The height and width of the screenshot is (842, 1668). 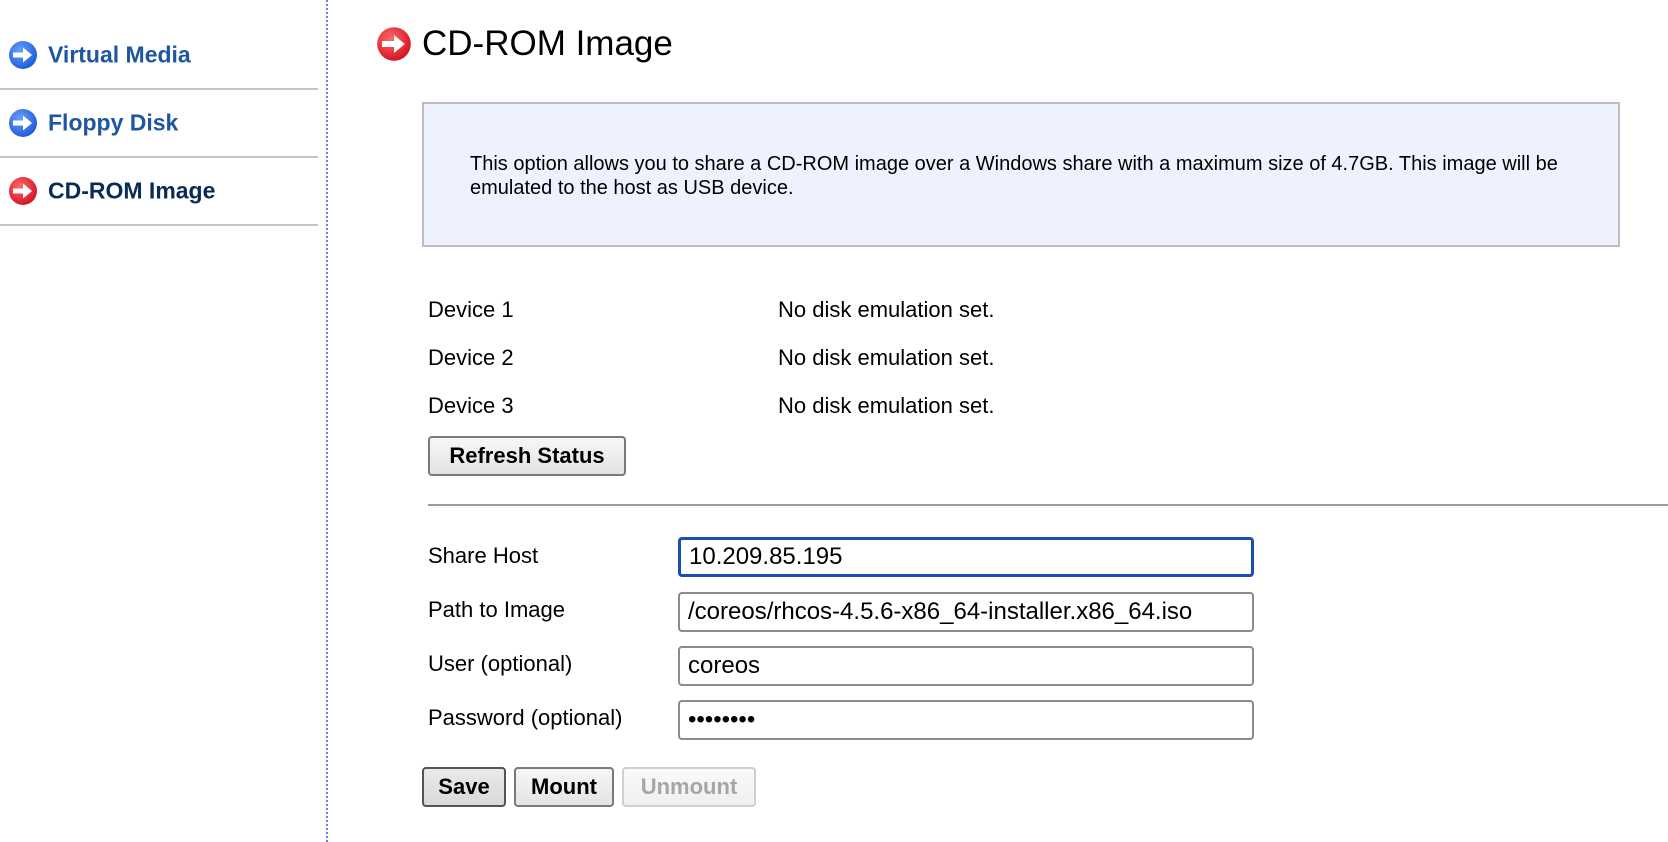 What do you see at coordinates (471, 309) in the screenshot?
I see `device-1-label: Device 1` at bounding box center [471, 309].